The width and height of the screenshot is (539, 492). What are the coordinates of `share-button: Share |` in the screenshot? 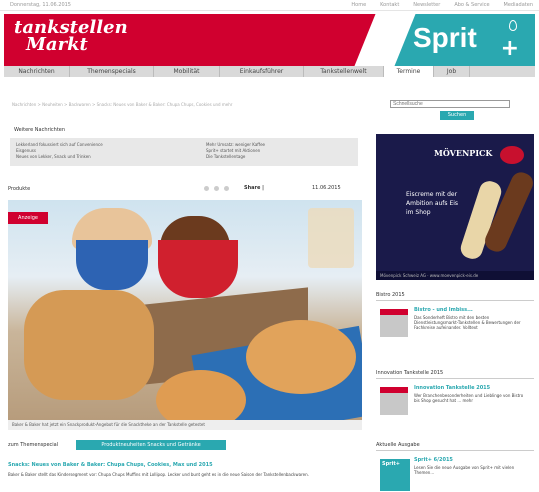 It's located at (254, 188).